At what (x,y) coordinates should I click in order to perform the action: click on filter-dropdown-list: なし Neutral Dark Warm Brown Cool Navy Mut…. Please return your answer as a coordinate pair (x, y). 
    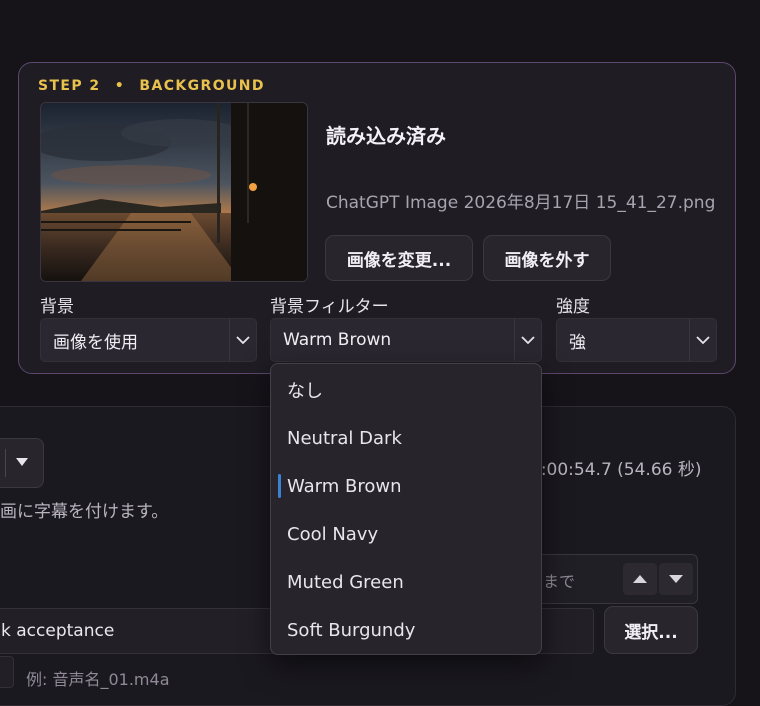
    Looking at the image, I should click on (406, 509).